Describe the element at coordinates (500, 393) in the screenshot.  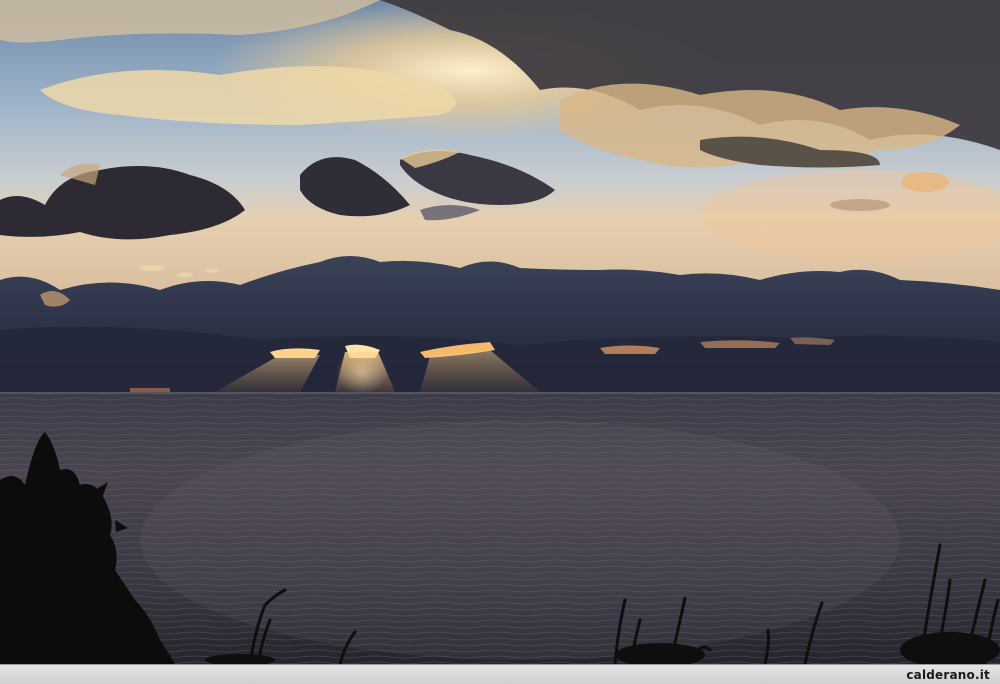
I see `horizon-line` at that location.